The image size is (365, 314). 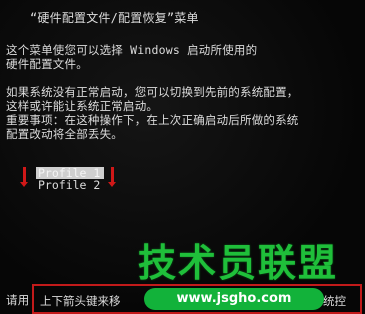 I want to click on warning-line-2: 这样或许能让系统正常启动。, so click(x=82, y=106).